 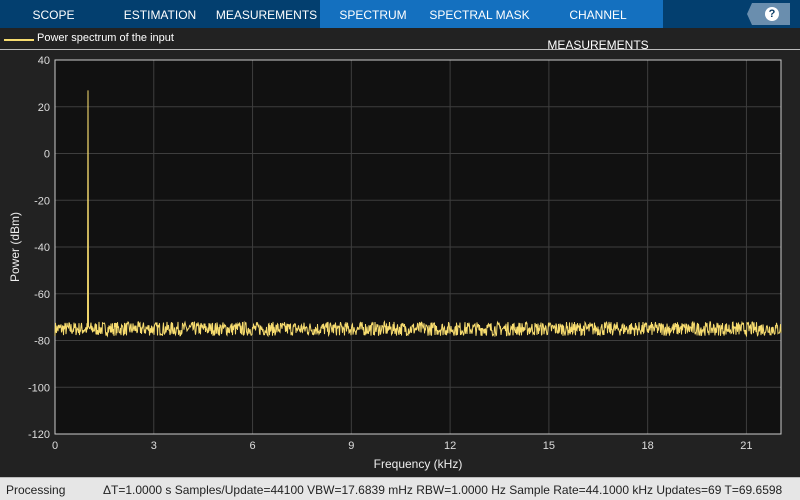 I want to click on y-tick-label: -20, so click(x=42, y=201).